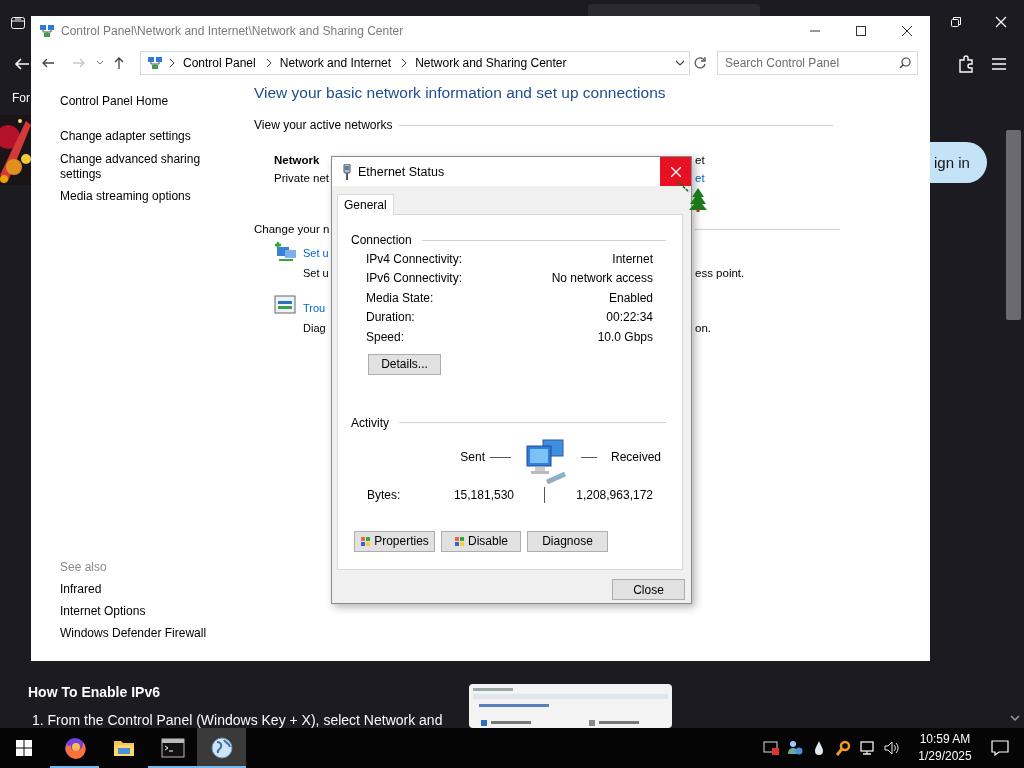 This screenshot has width=1024, height=768. What do you see at coordinates (400, 297) in the screenshot?
I see `field-label: Media State:` at bounding box center [400, 297].